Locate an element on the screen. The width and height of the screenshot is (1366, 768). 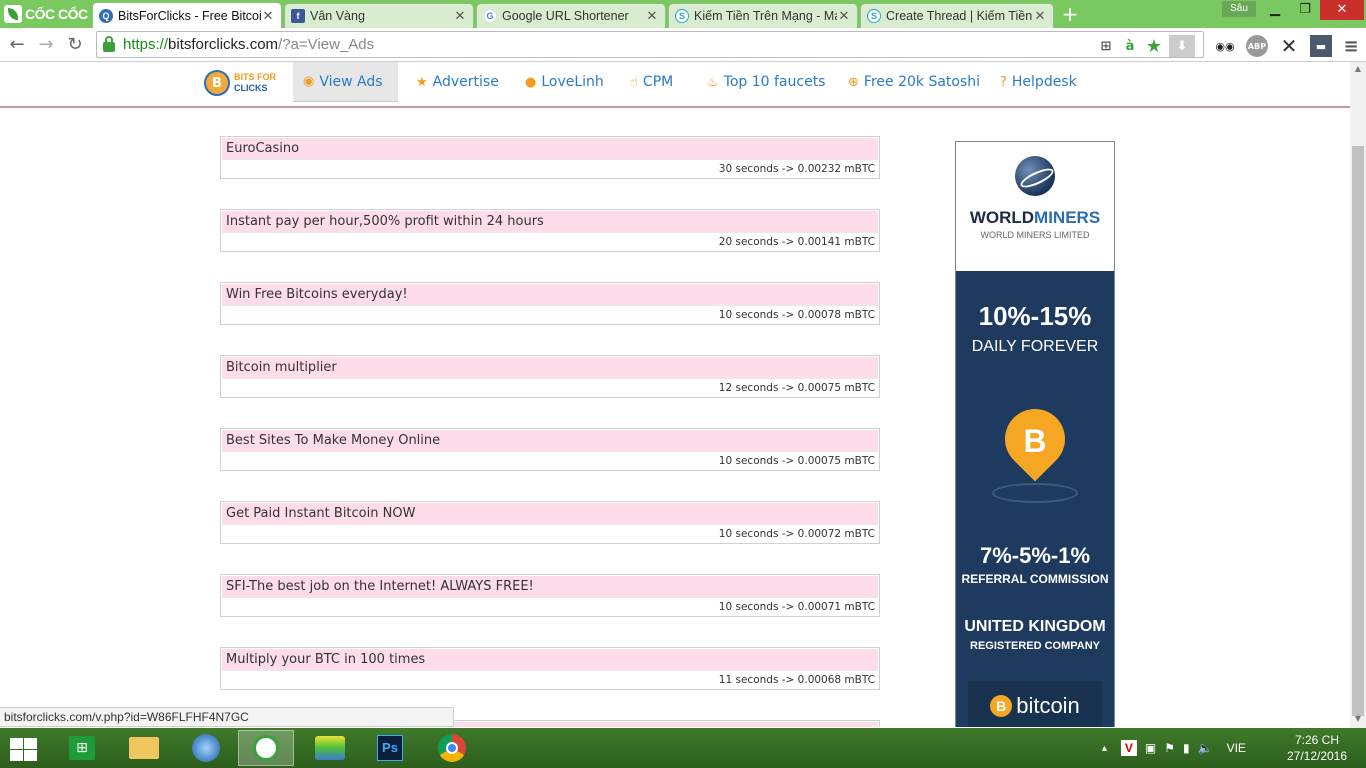
back-button: ← is located at coordinates (17, 45).